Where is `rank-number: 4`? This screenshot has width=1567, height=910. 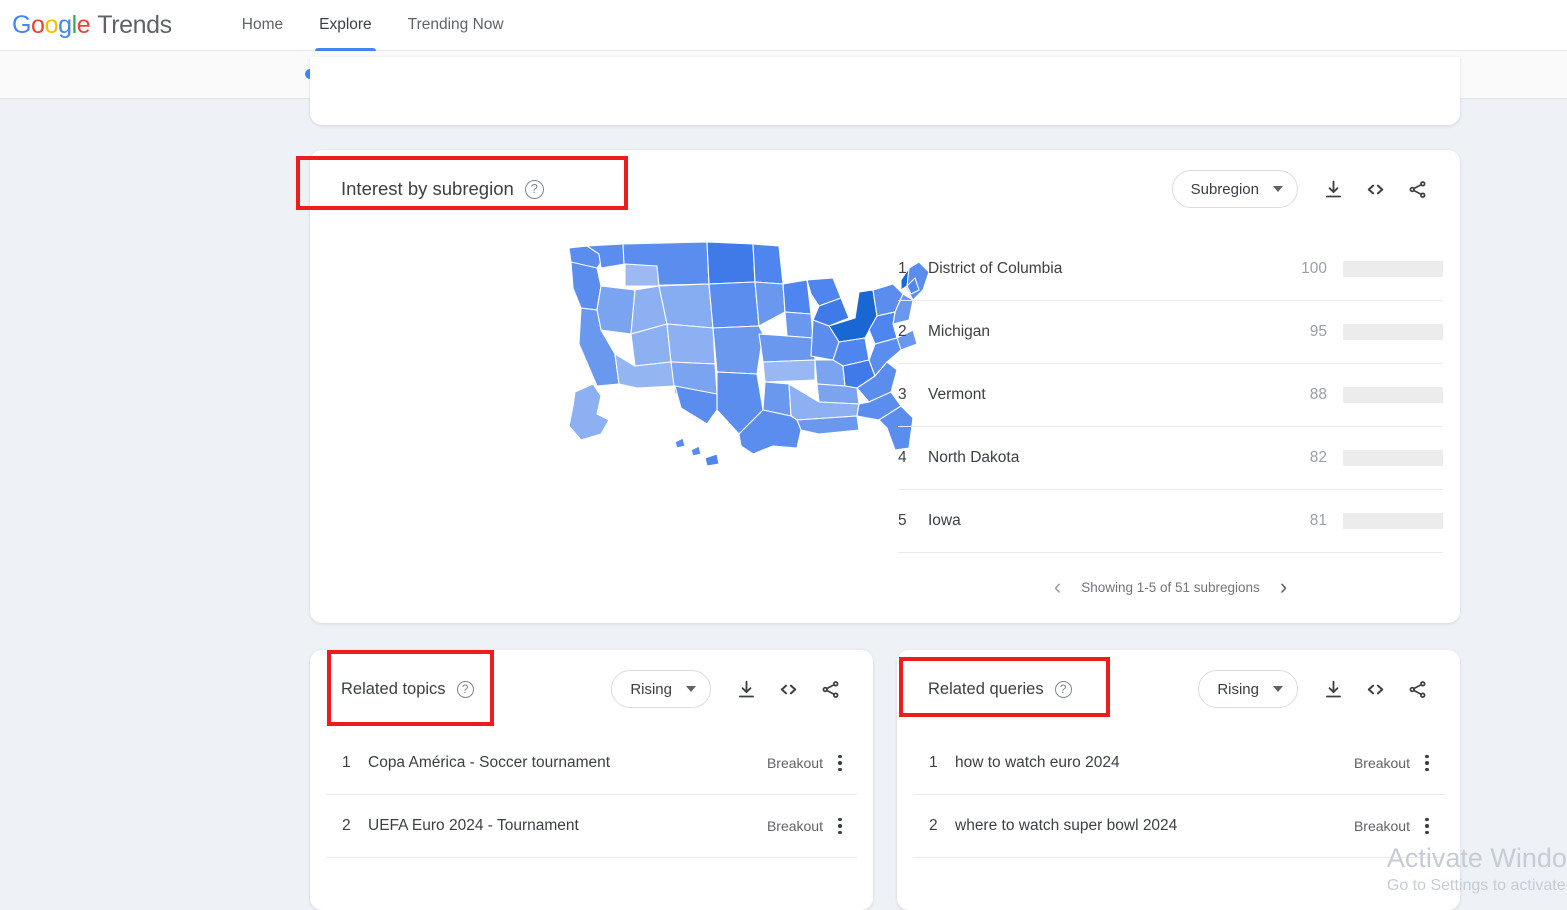 rank-number: 4 is located at coordinates (902, 457).